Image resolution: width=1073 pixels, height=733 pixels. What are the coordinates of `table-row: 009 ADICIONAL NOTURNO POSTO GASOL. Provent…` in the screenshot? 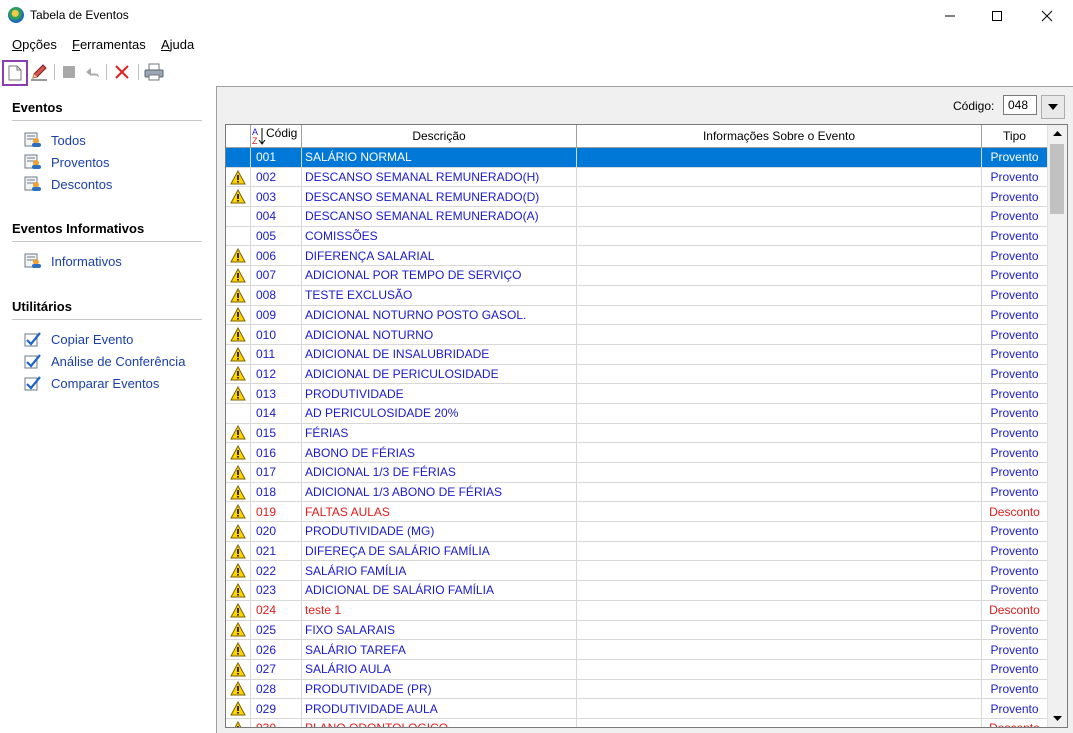 It's located at (637, 315).